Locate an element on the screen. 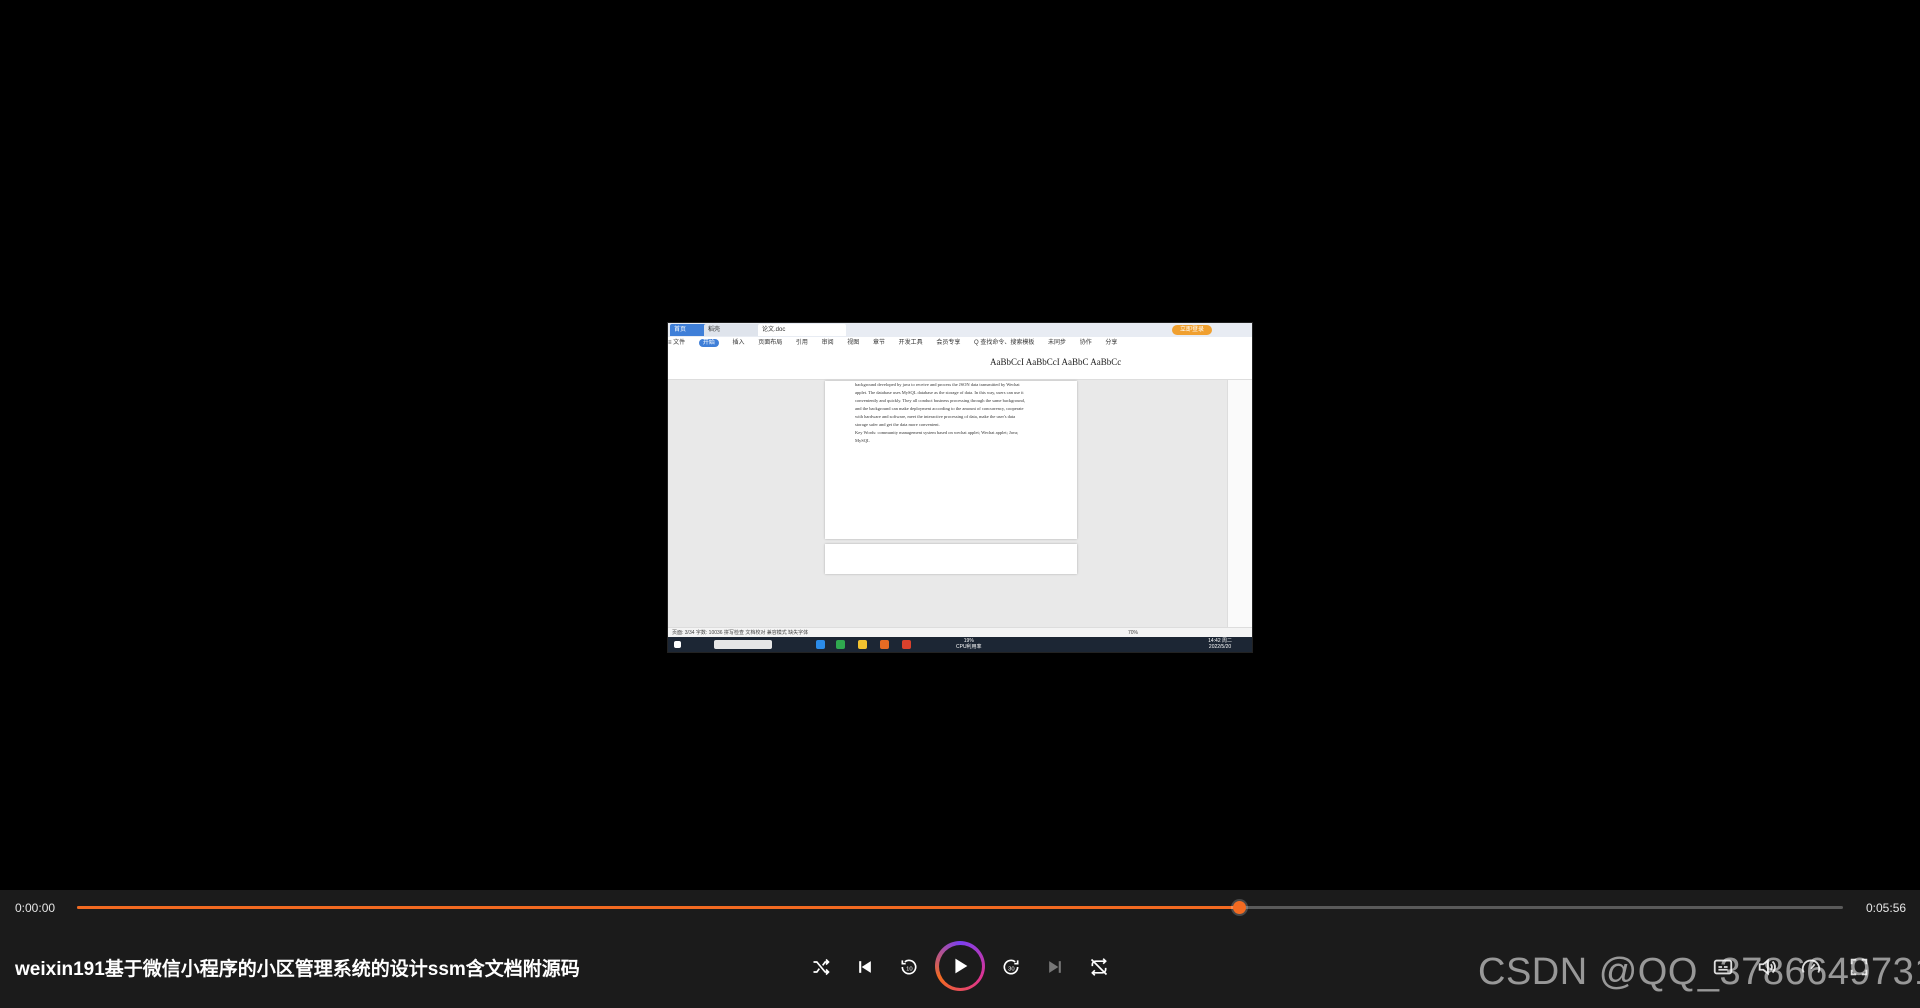  wps-menu-devtools: 开发工具 is located at coordinates (910, 343).